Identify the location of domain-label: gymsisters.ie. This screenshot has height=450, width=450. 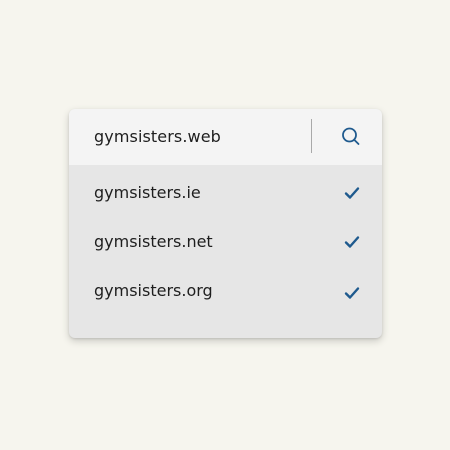
(147, 192).